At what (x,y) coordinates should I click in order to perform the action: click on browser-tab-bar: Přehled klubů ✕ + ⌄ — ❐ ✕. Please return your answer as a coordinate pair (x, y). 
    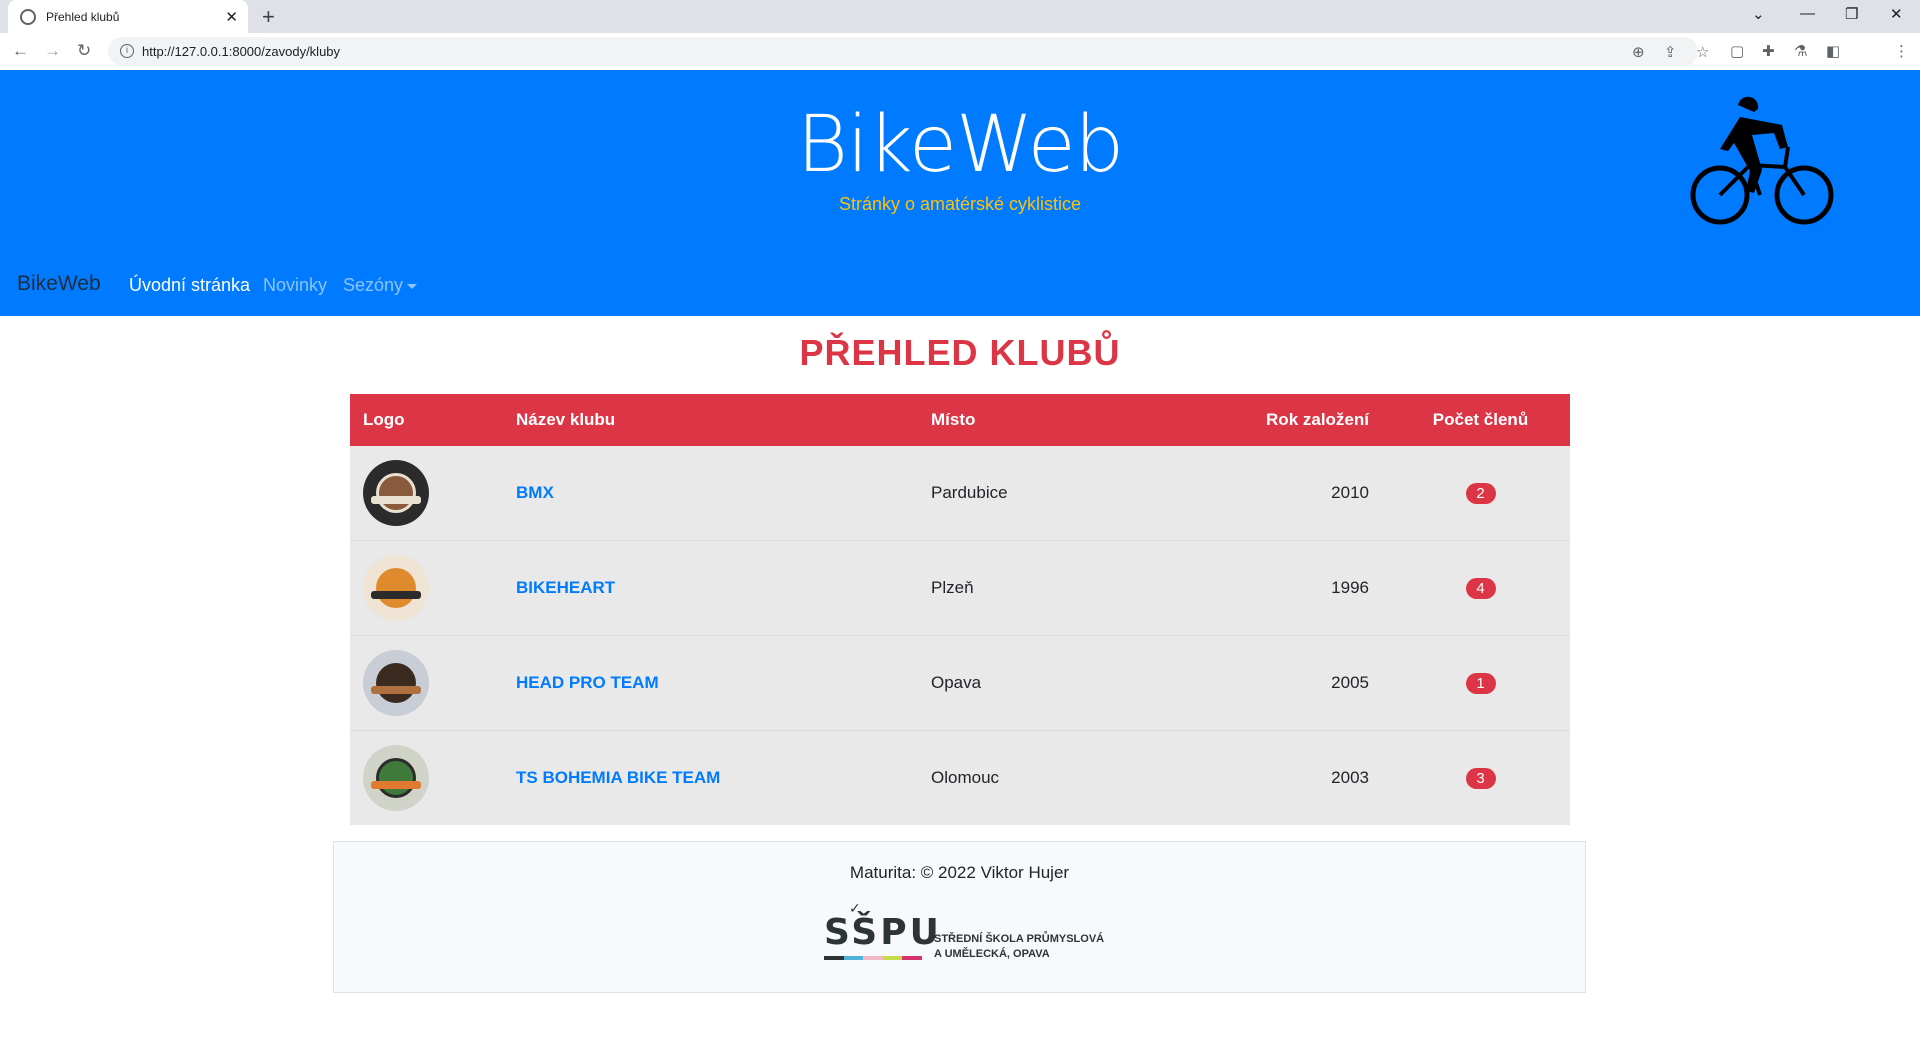
    Looking at the image, I should click on (960, 16).